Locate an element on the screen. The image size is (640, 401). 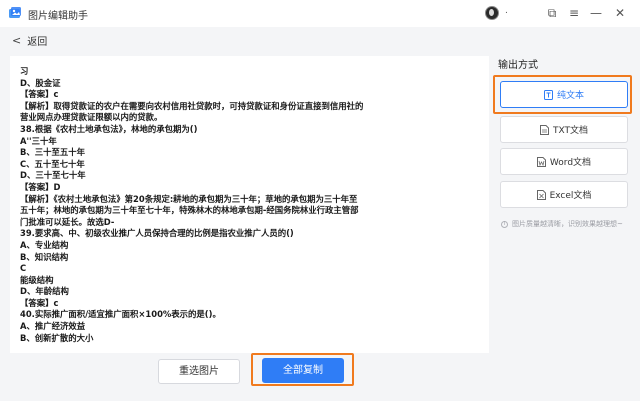
text-line: A''三十年 is located at coordinates (38, 140).